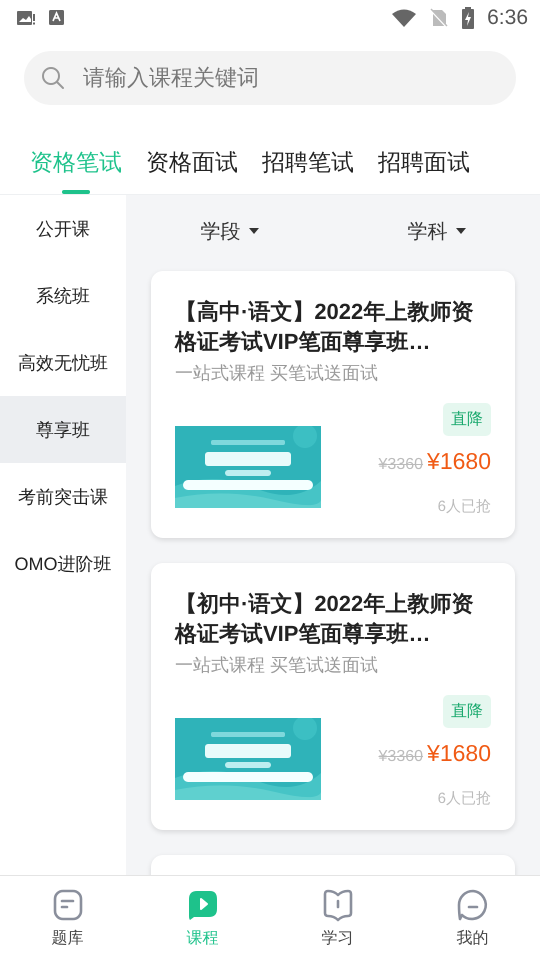  What do you see at coordinates (308, 154) in the screenshot?
I see `tab: 招聘笔试` at bounding box center [308, 154].